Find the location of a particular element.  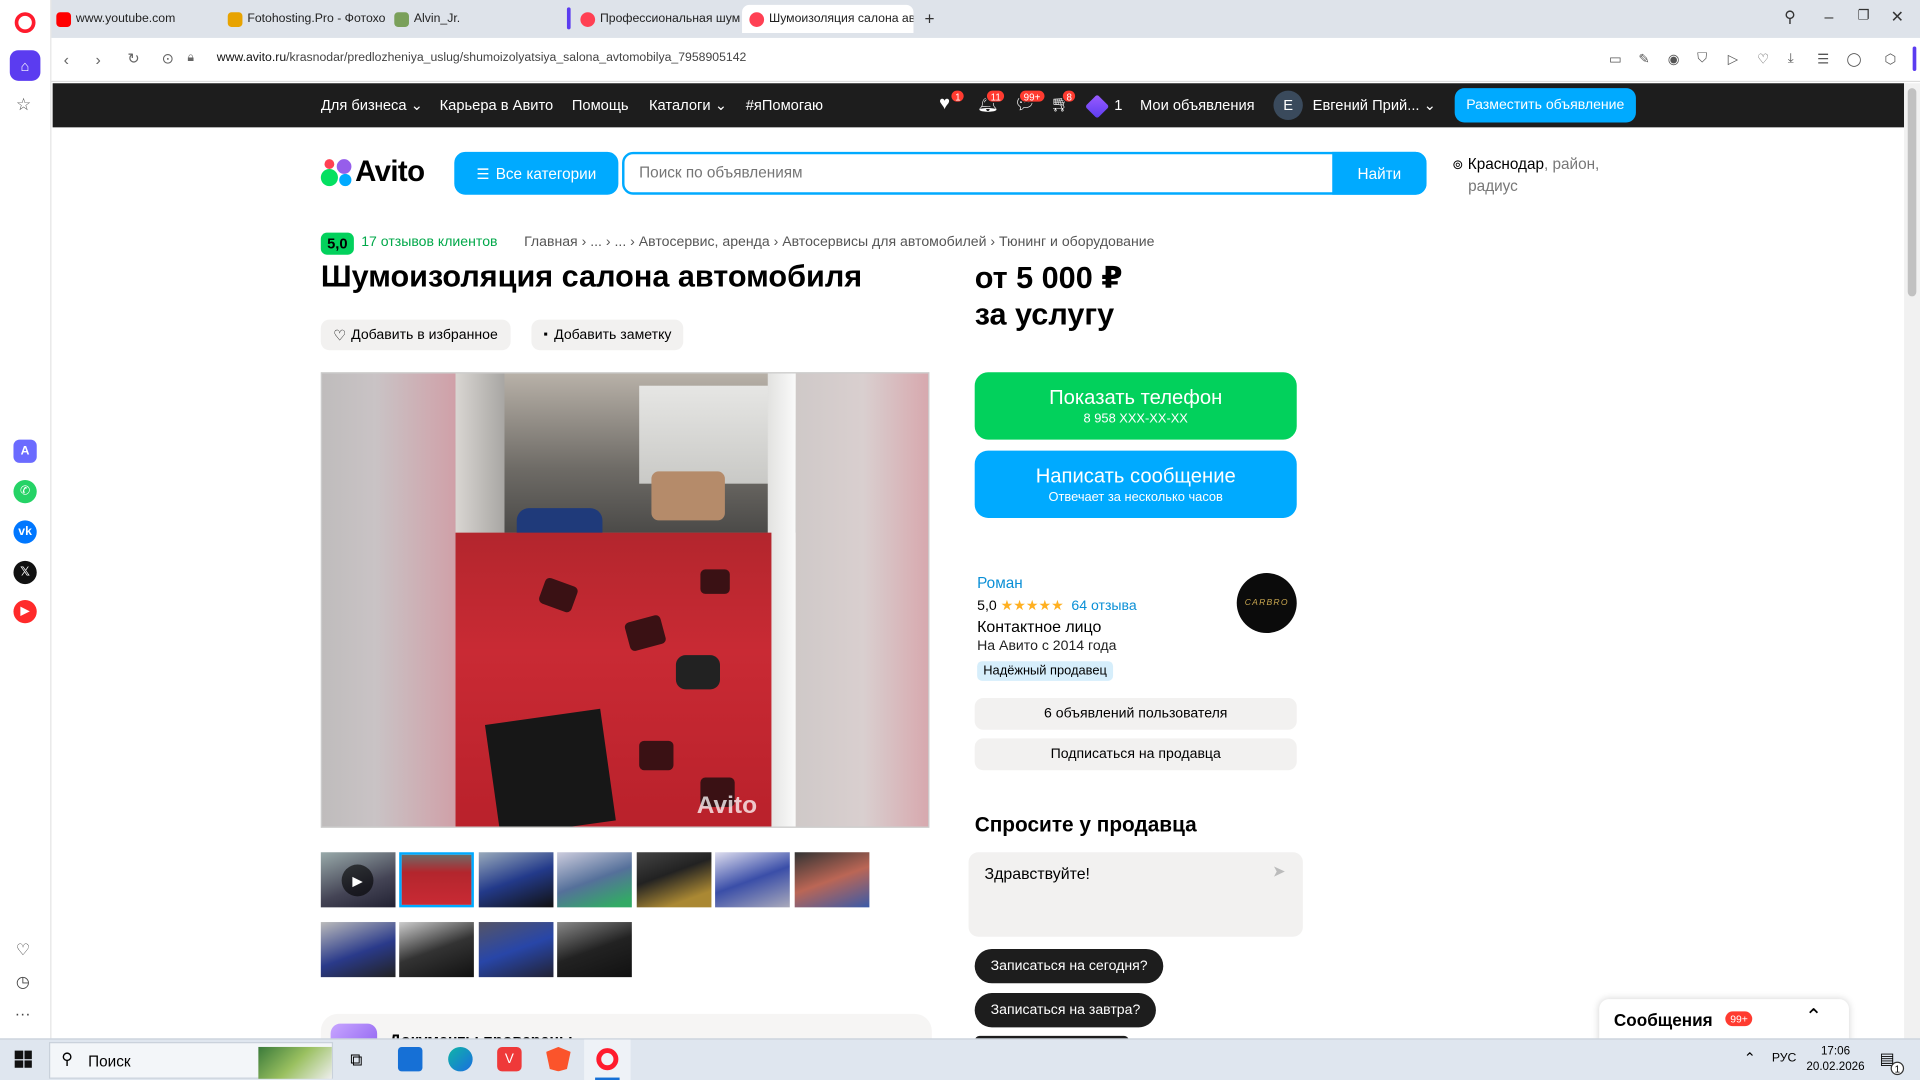

favorites-heart-icon: ♡ is located at coordinates (23, 950).